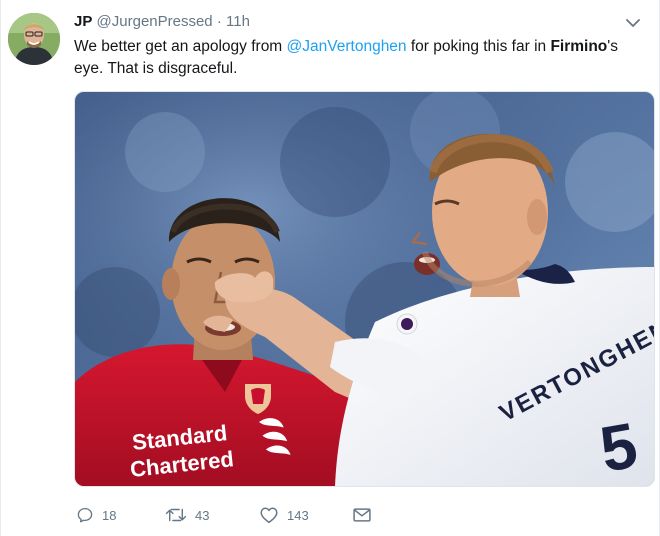 The height and width of the screenshot is (536, 660). I want to click on avatar, so click(34, 39).